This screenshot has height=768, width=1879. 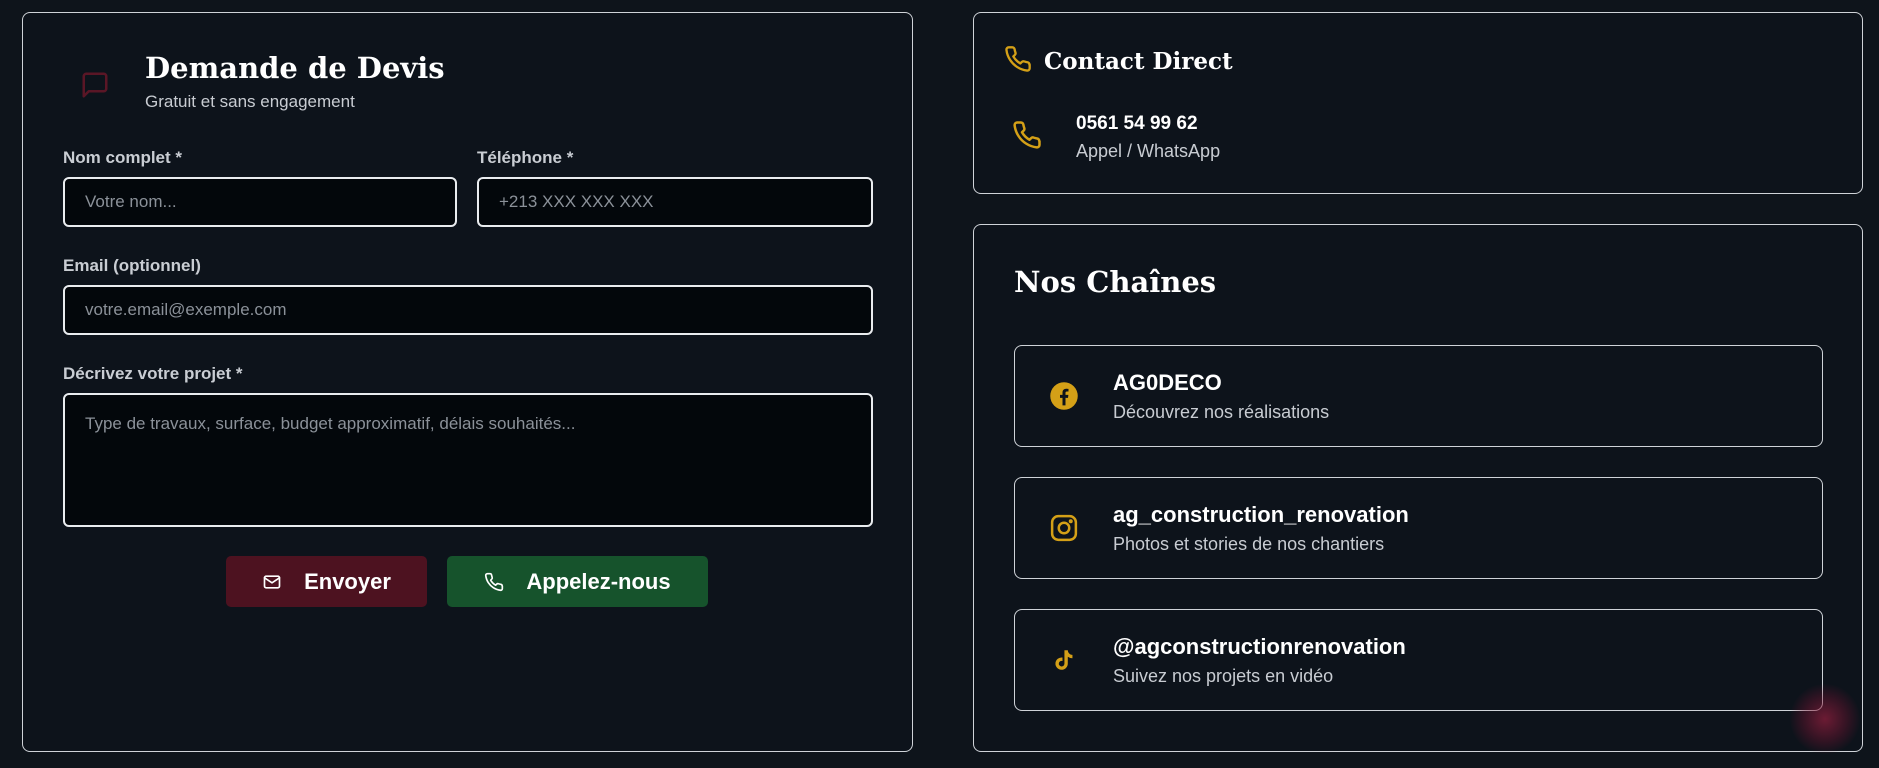 I want to click on mail-icon, so click(x=272, y=582).